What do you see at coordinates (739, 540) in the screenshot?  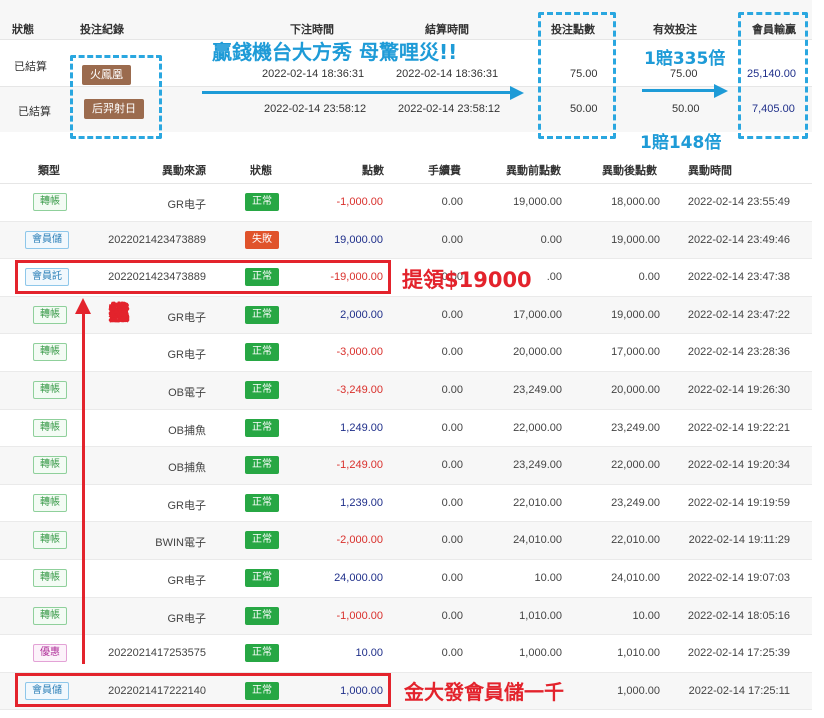 I see `time: 2022-02-14 19:11:29` at bounding box center [739, 540].